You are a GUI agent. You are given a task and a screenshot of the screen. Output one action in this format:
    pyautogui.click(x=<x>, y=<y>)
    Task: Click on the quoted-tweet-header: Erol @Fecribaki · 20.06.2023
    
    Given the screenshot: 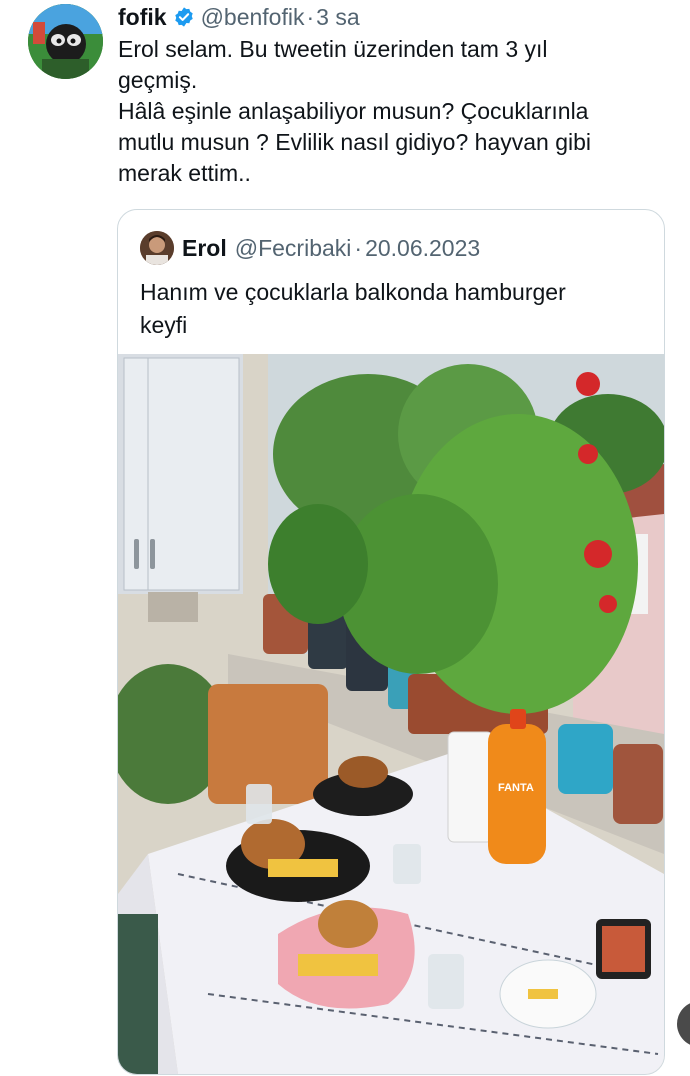 What is the action you would take?
    pyautogui.click(x=310, y=248)
    